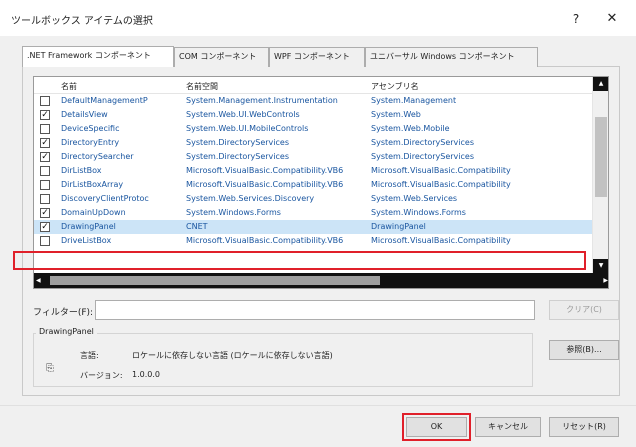 The image size is (636, 447). I want to click on row-name-cell: DefaultManagementP, so click(104, 100).